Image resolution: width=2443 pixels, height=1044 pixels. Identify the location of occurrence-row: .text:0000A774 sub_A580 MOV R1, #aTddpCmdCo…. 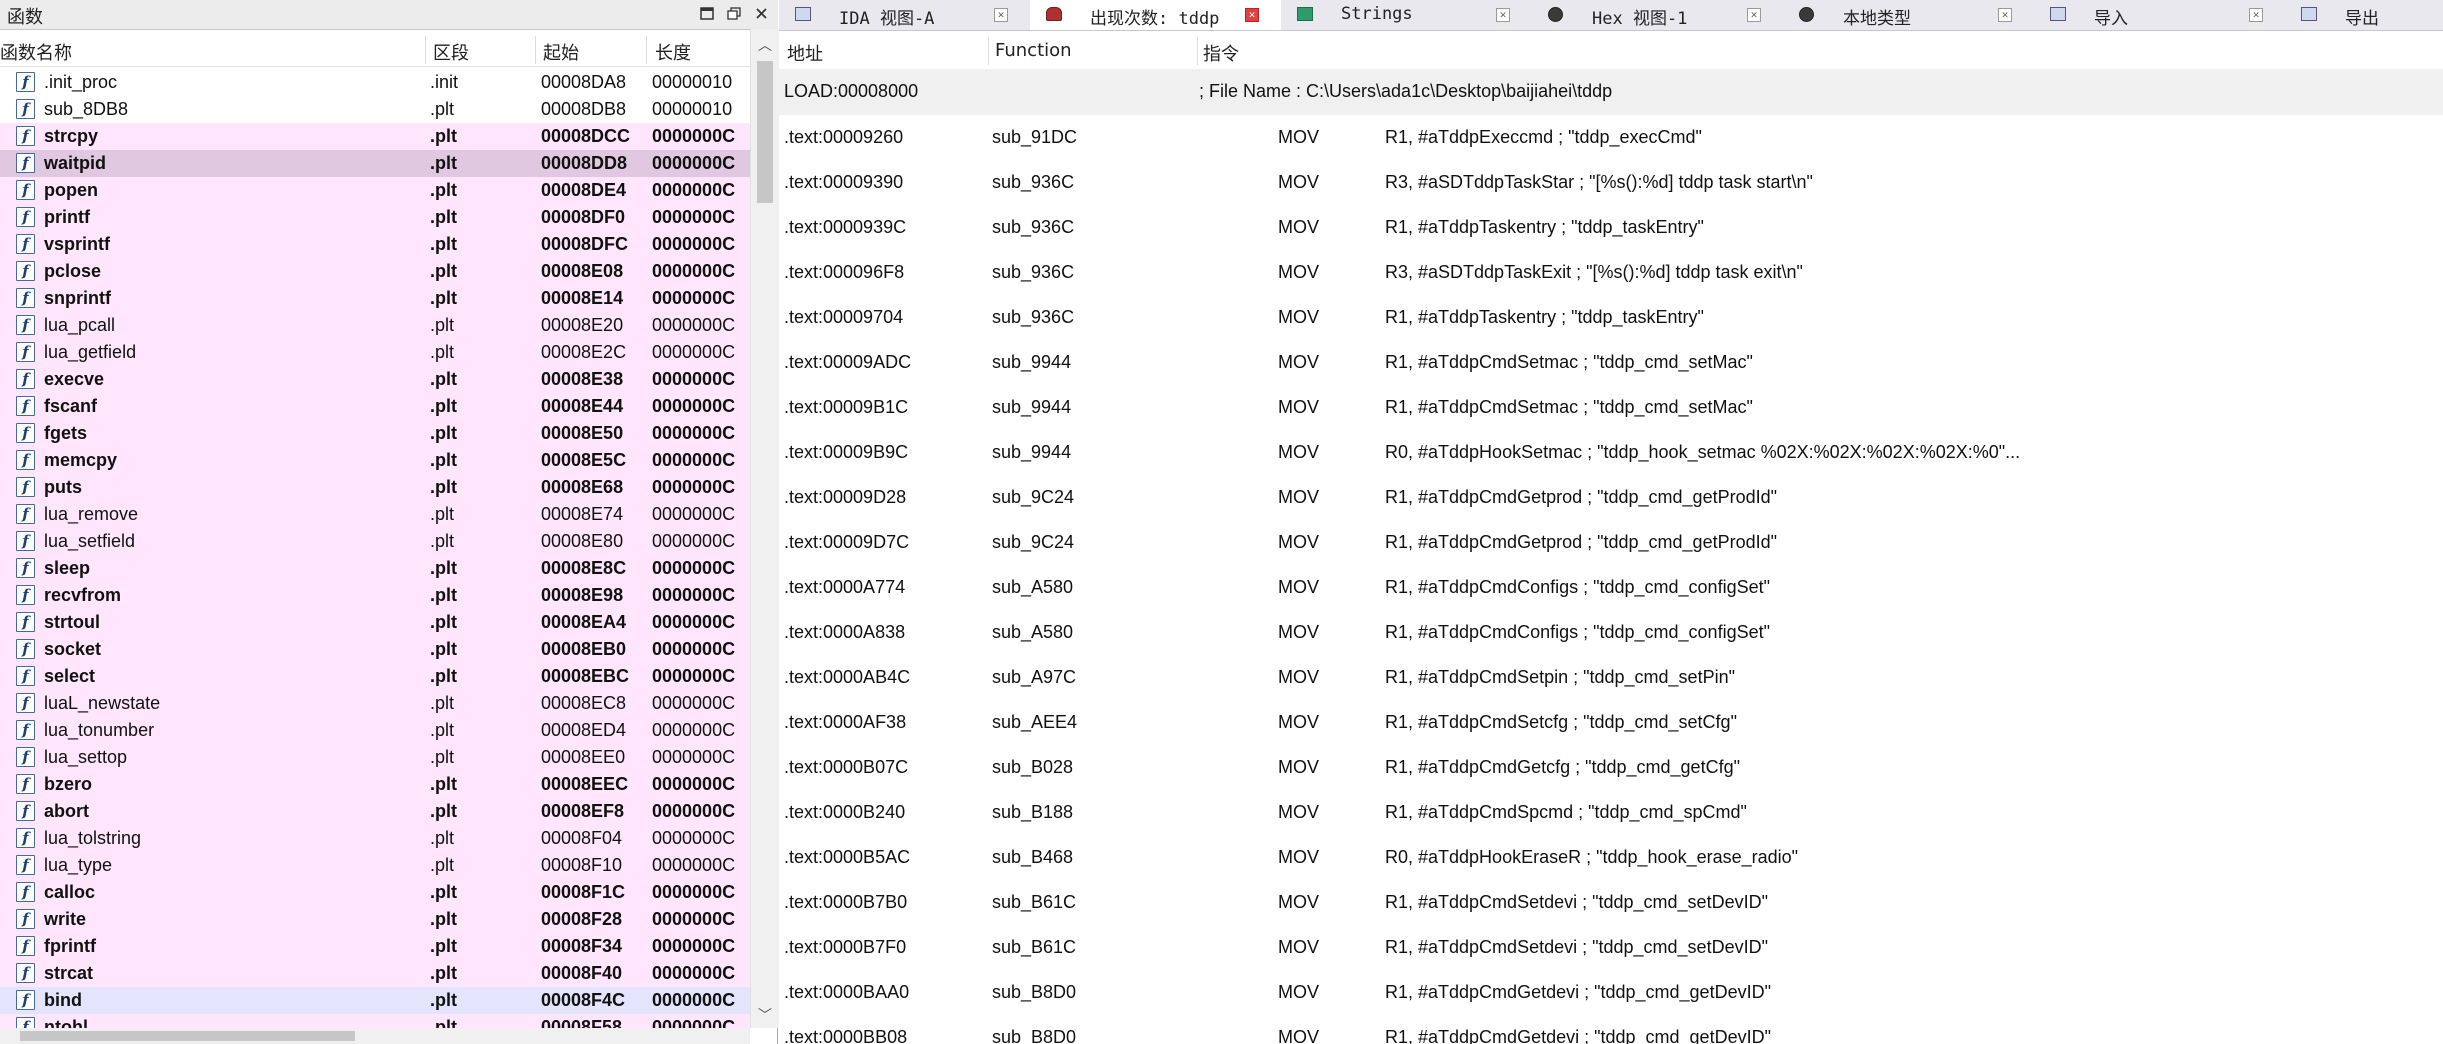
(1611, 587).